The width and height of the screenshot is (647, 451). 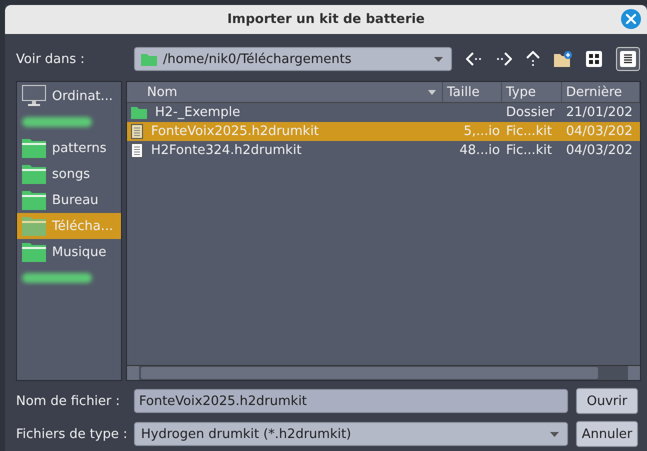 What do you see at coordinates (482, 131) in the screenshot?
I see `file-size: 5,...io` at bounding box center [482, 131].